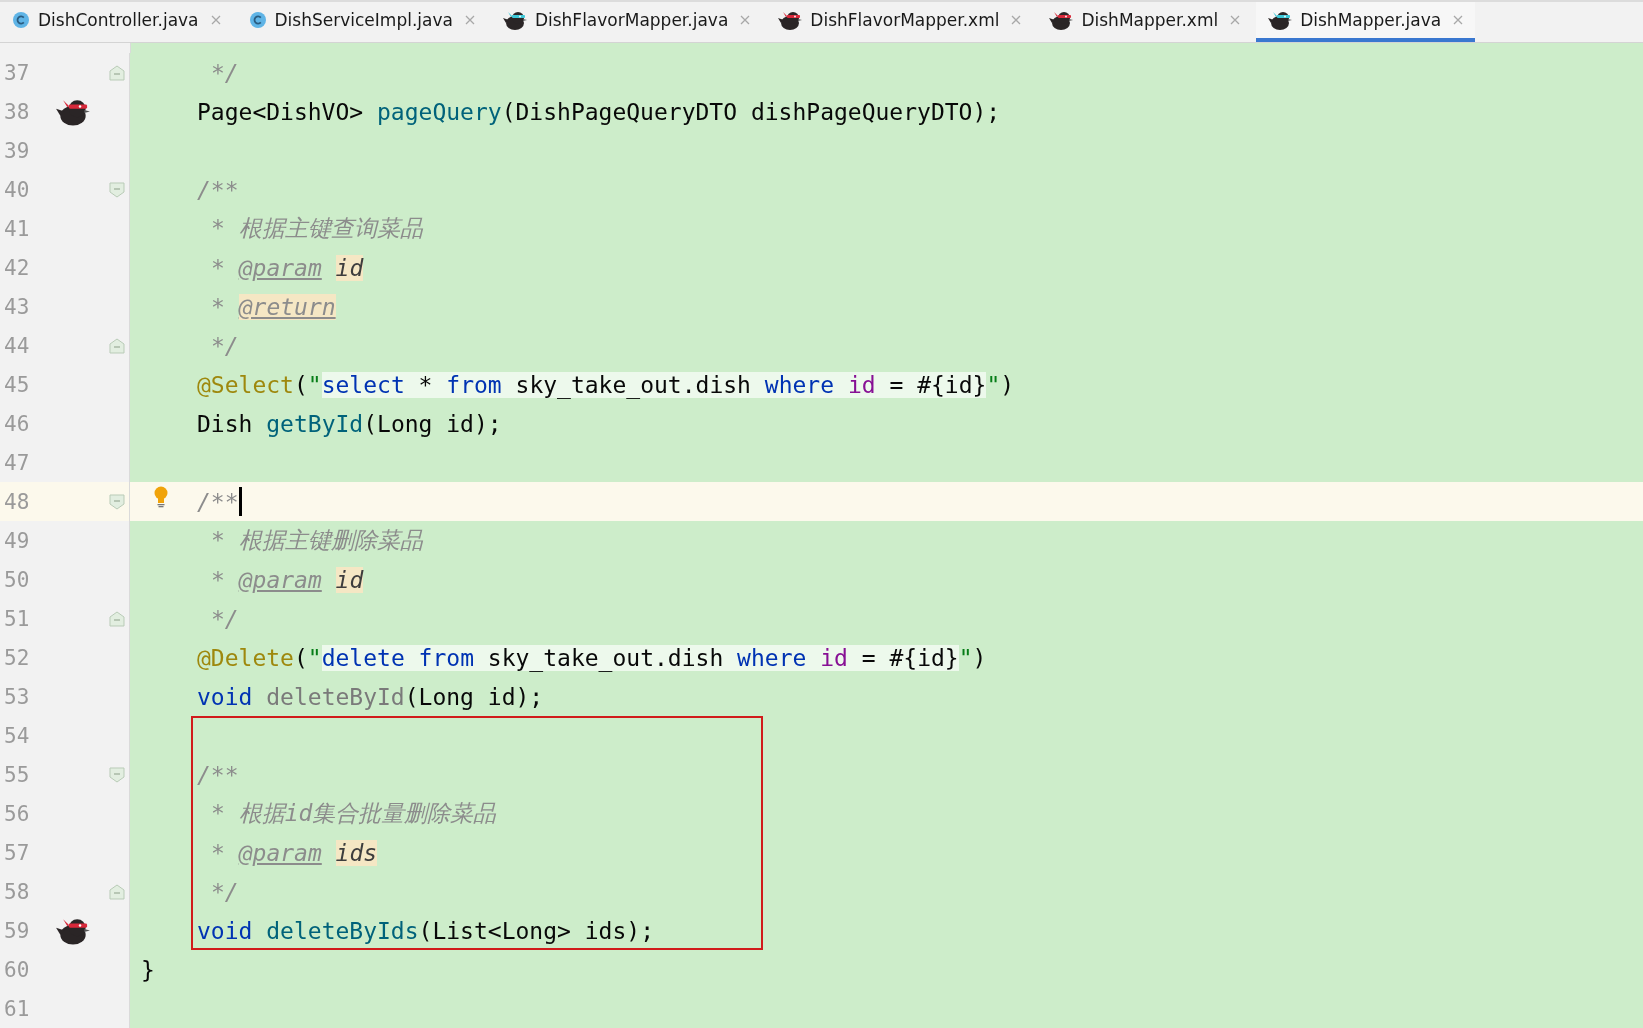 This screenshot has width=1643, height=1028. What do you see at coordinates (356, 852) in the screenshot?
I see `comment-text: ids` at bounding box center [356, 852].